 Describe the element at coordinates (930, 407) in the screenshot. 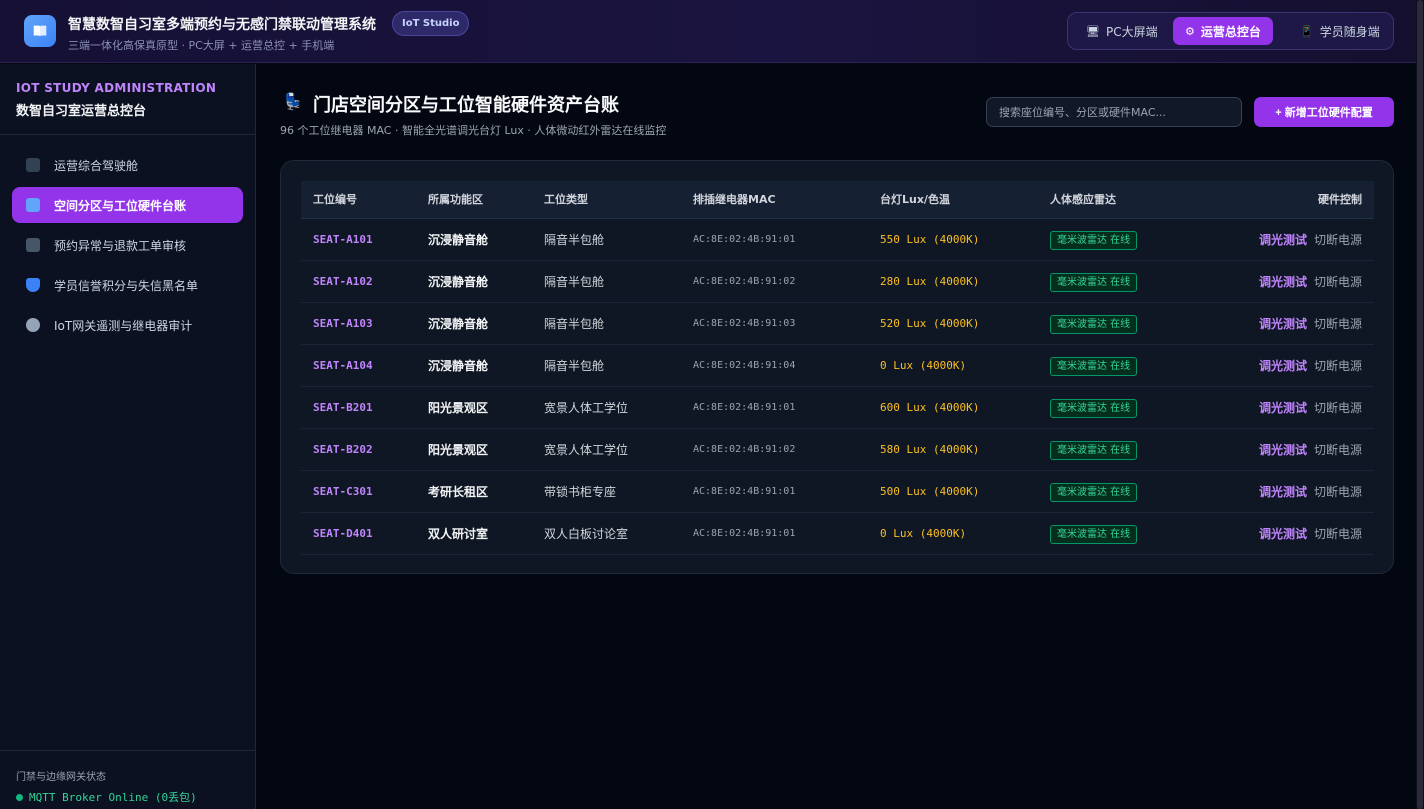

I see `lamp-lux: 600 Lux (4000K)` at that location.